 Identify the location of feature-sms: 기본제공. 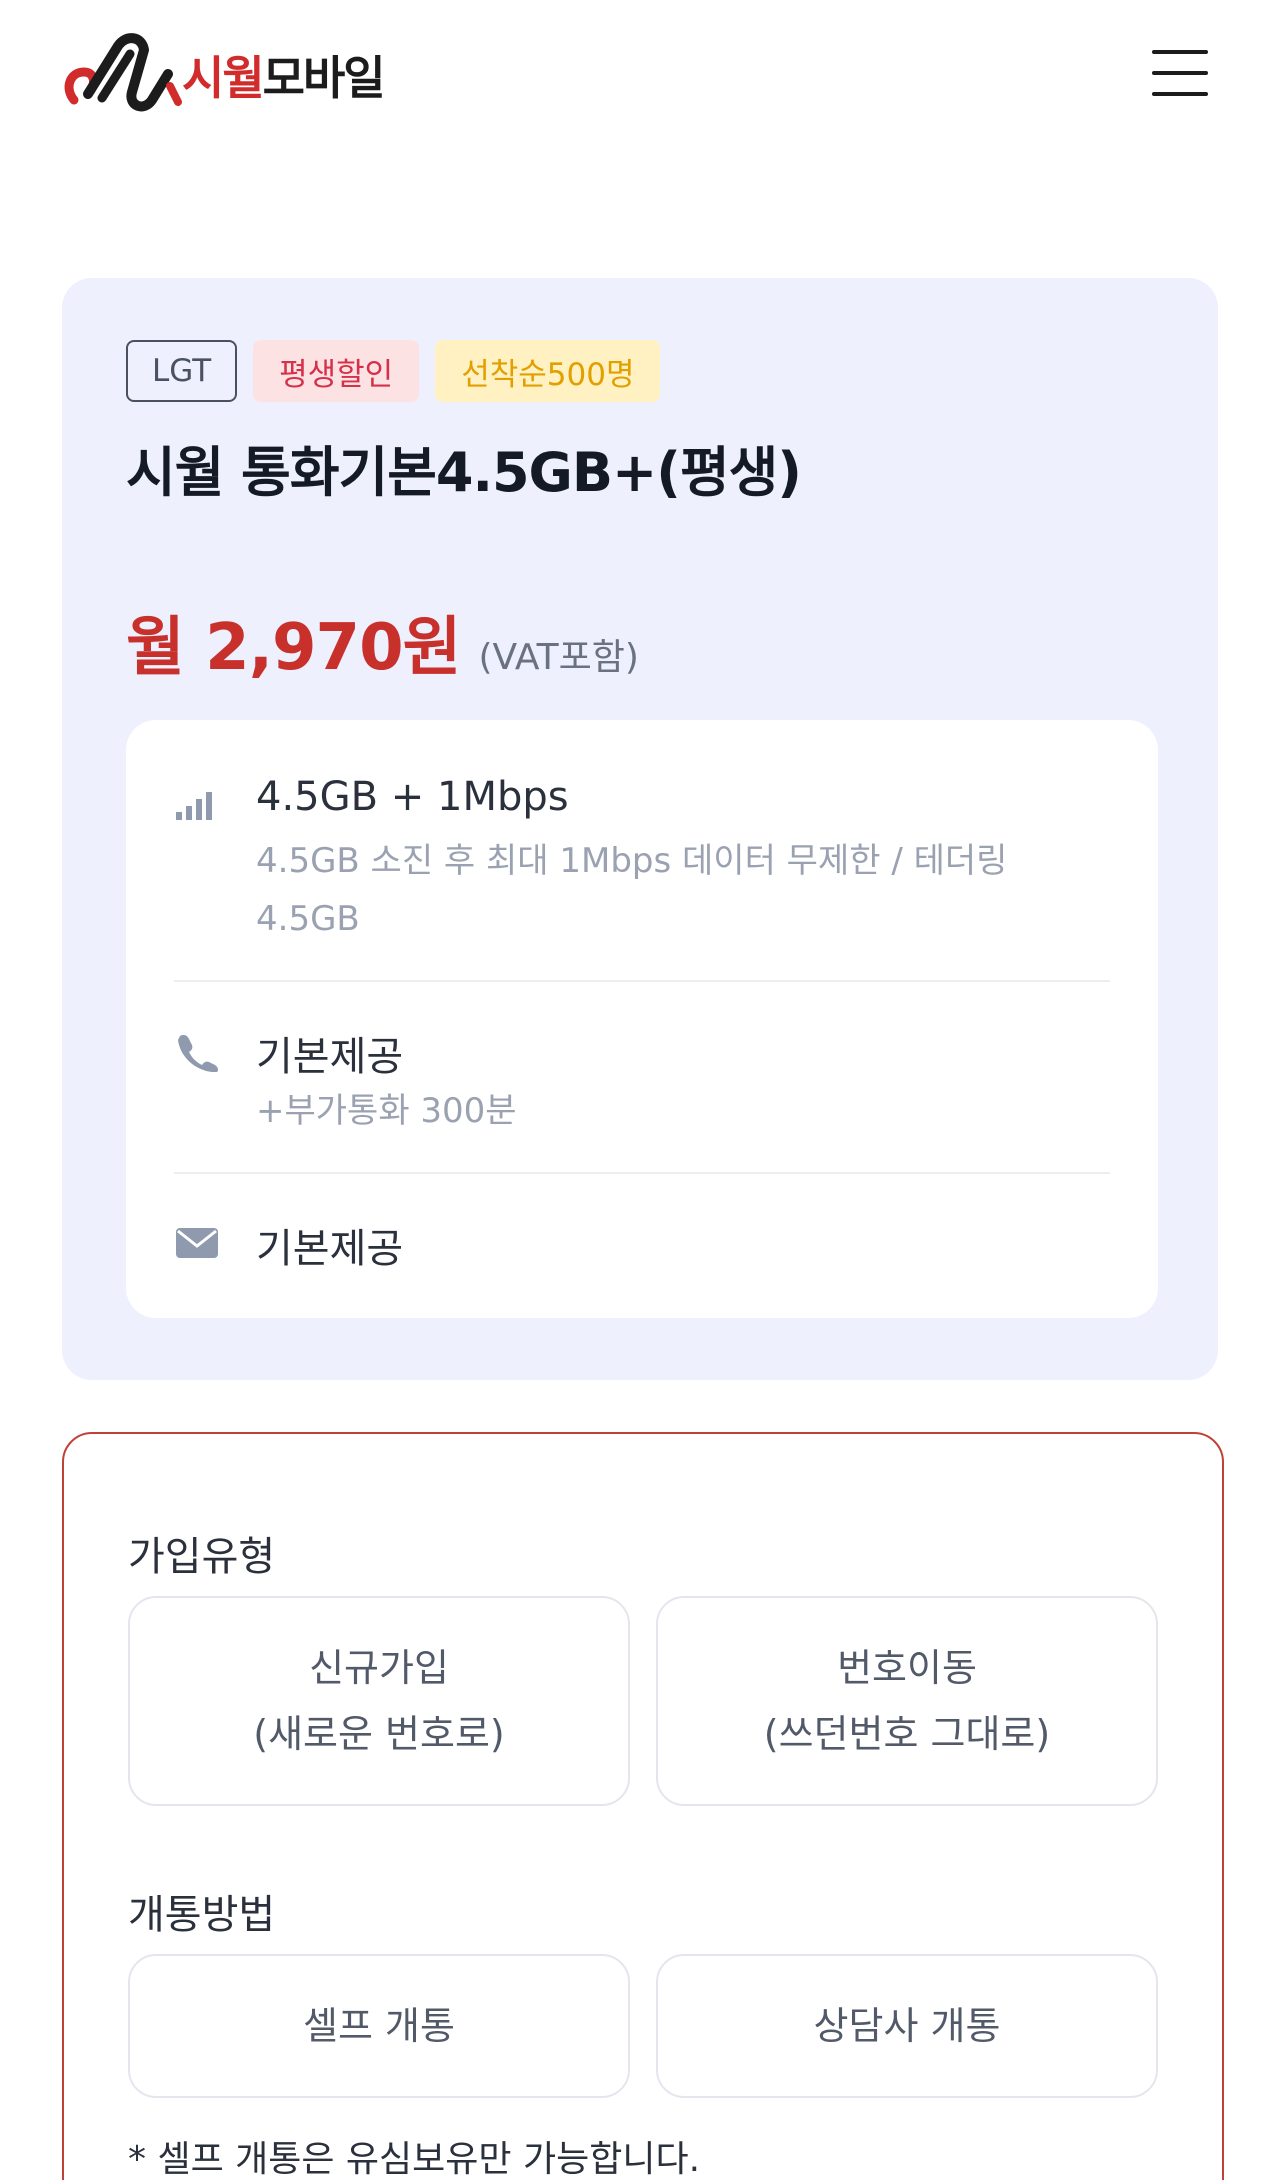
(642, 1246).